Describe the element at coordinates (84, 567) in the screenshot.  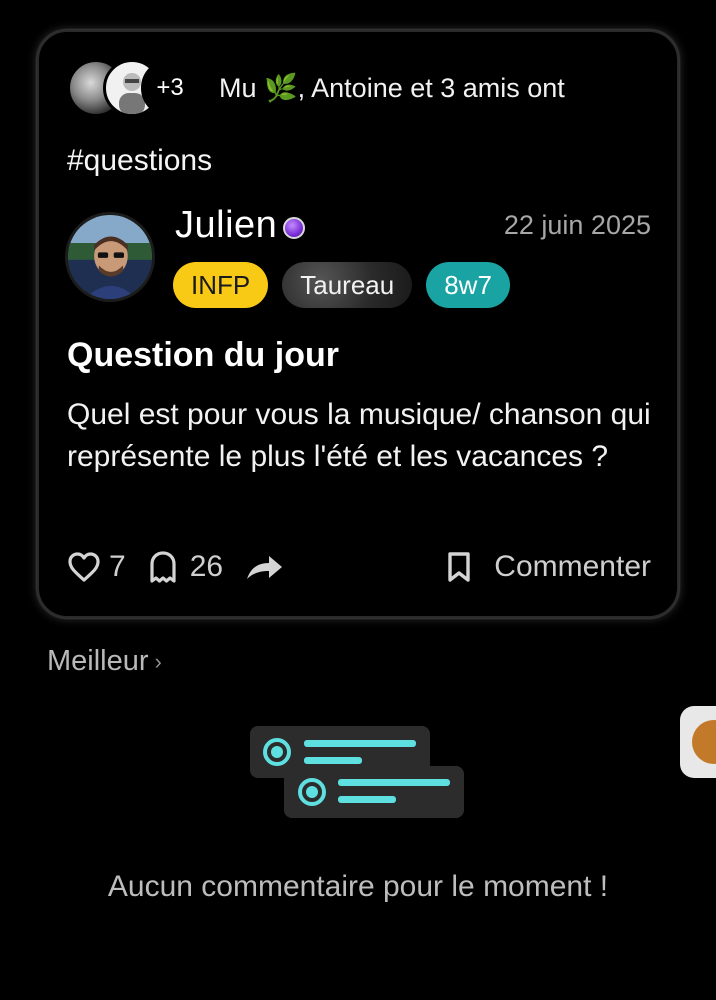
I see `heart-icon` at that location.